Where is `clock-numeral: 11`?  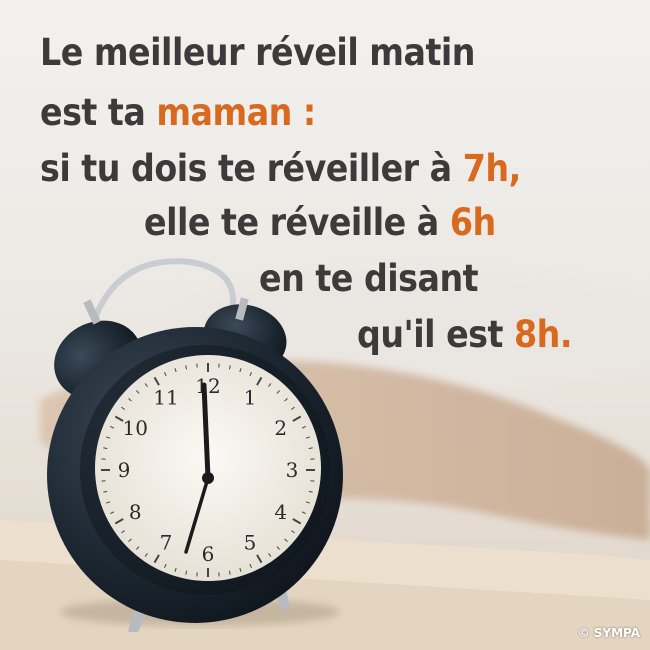
clock-numeral: 11 is located at coordinates (165, 397).